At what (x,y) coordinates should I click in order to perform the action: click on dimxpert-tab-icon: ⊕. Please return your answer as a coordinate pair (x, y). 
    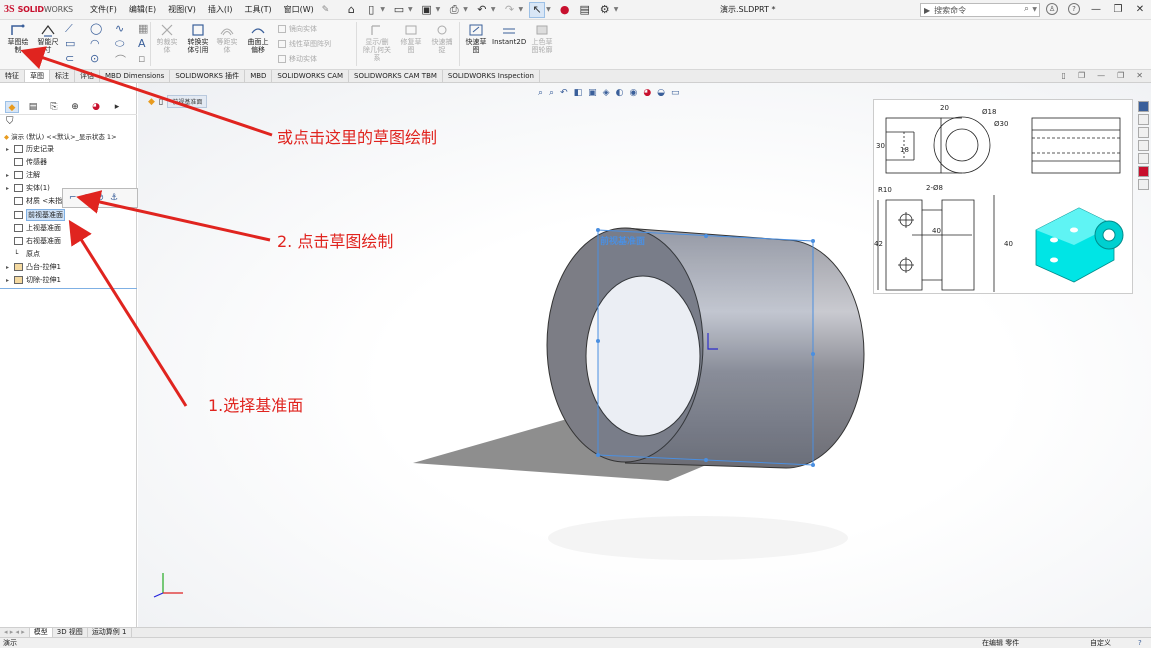
    Looking at the image, I should click on (75, 107).